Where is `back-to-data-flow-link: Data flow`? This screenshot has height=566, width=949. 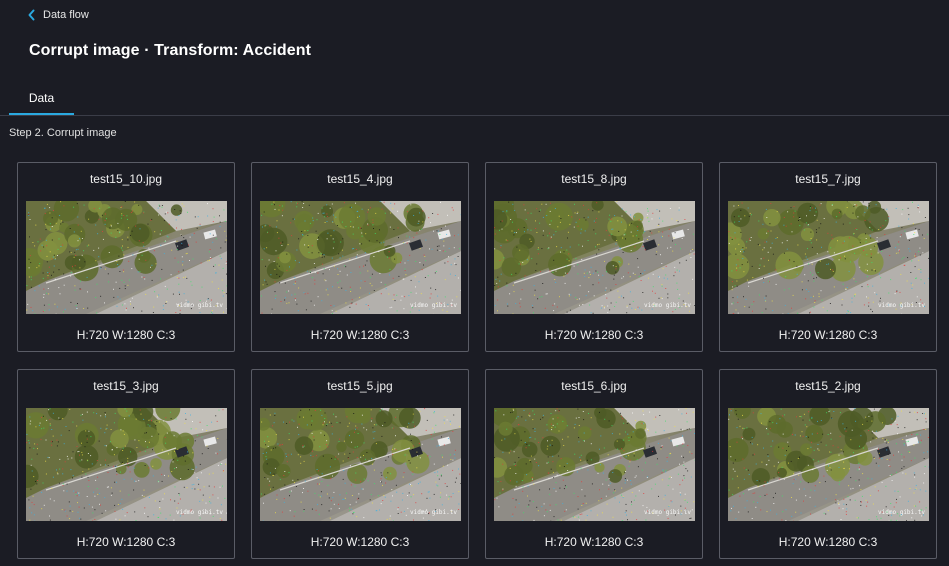
back-to-data-flow-link: Data flow is located at coordinates (58, 15).